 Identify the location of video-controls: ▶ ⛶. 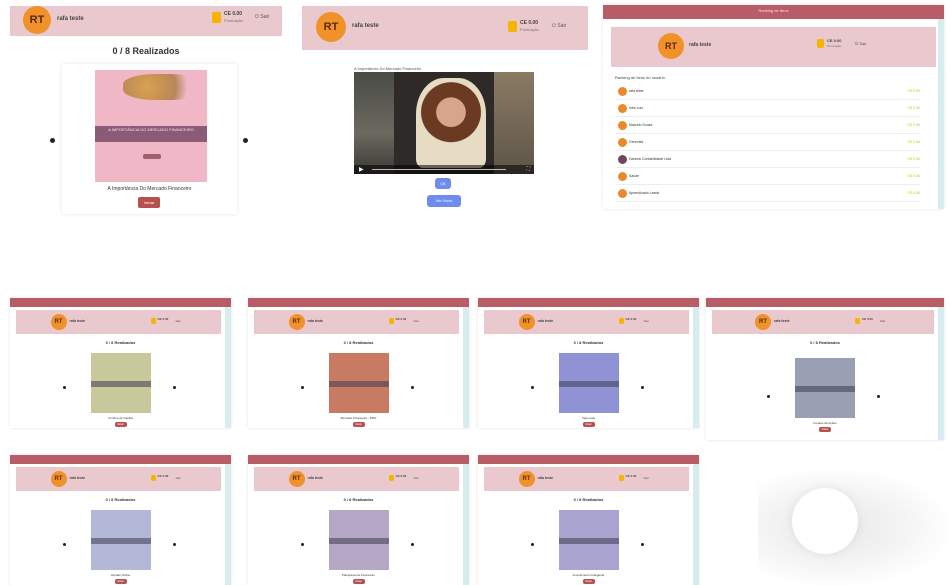
(444, 169).